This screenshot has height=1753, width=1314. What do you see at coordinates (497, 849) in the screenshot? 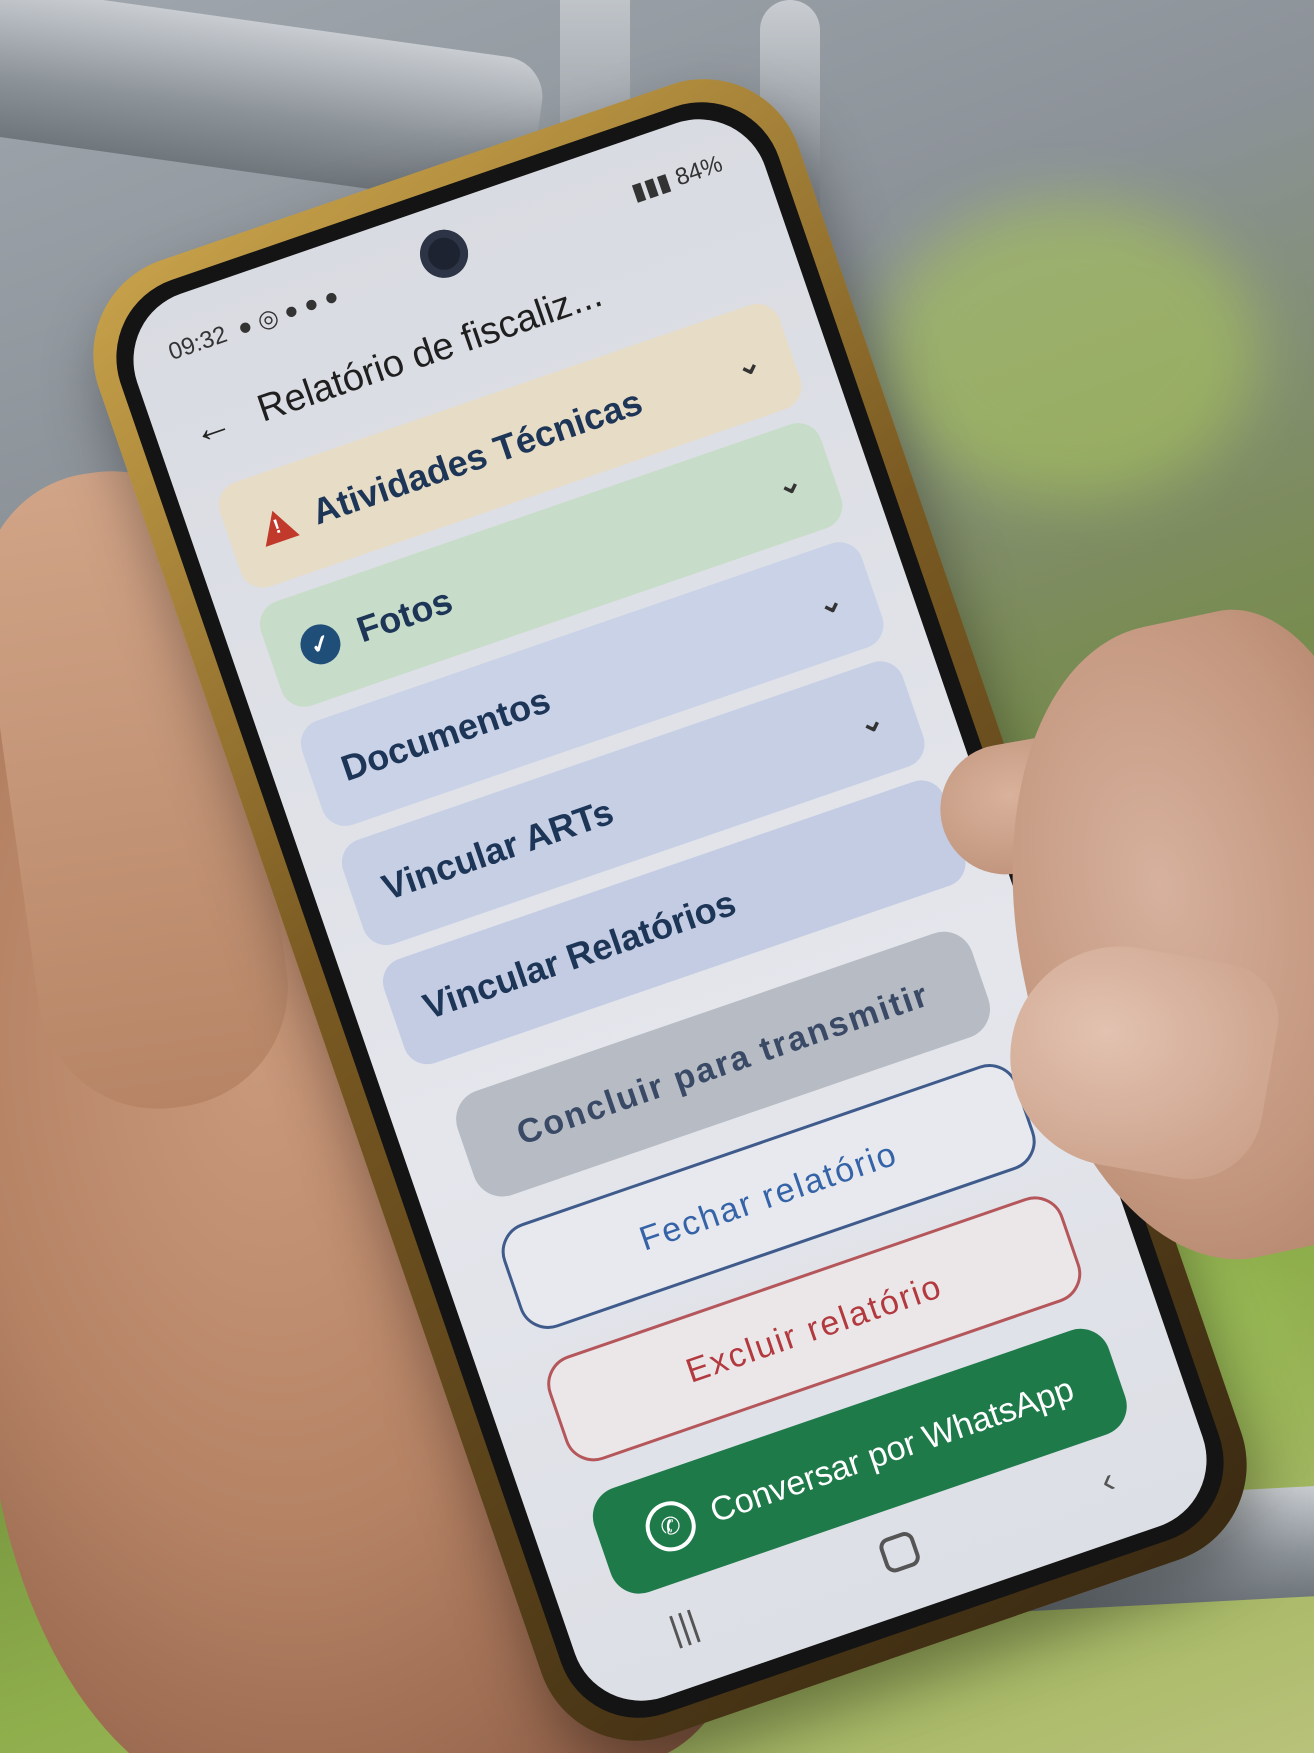
I see `section-label: Vincular ARTs` at bounding box center [497, 849].